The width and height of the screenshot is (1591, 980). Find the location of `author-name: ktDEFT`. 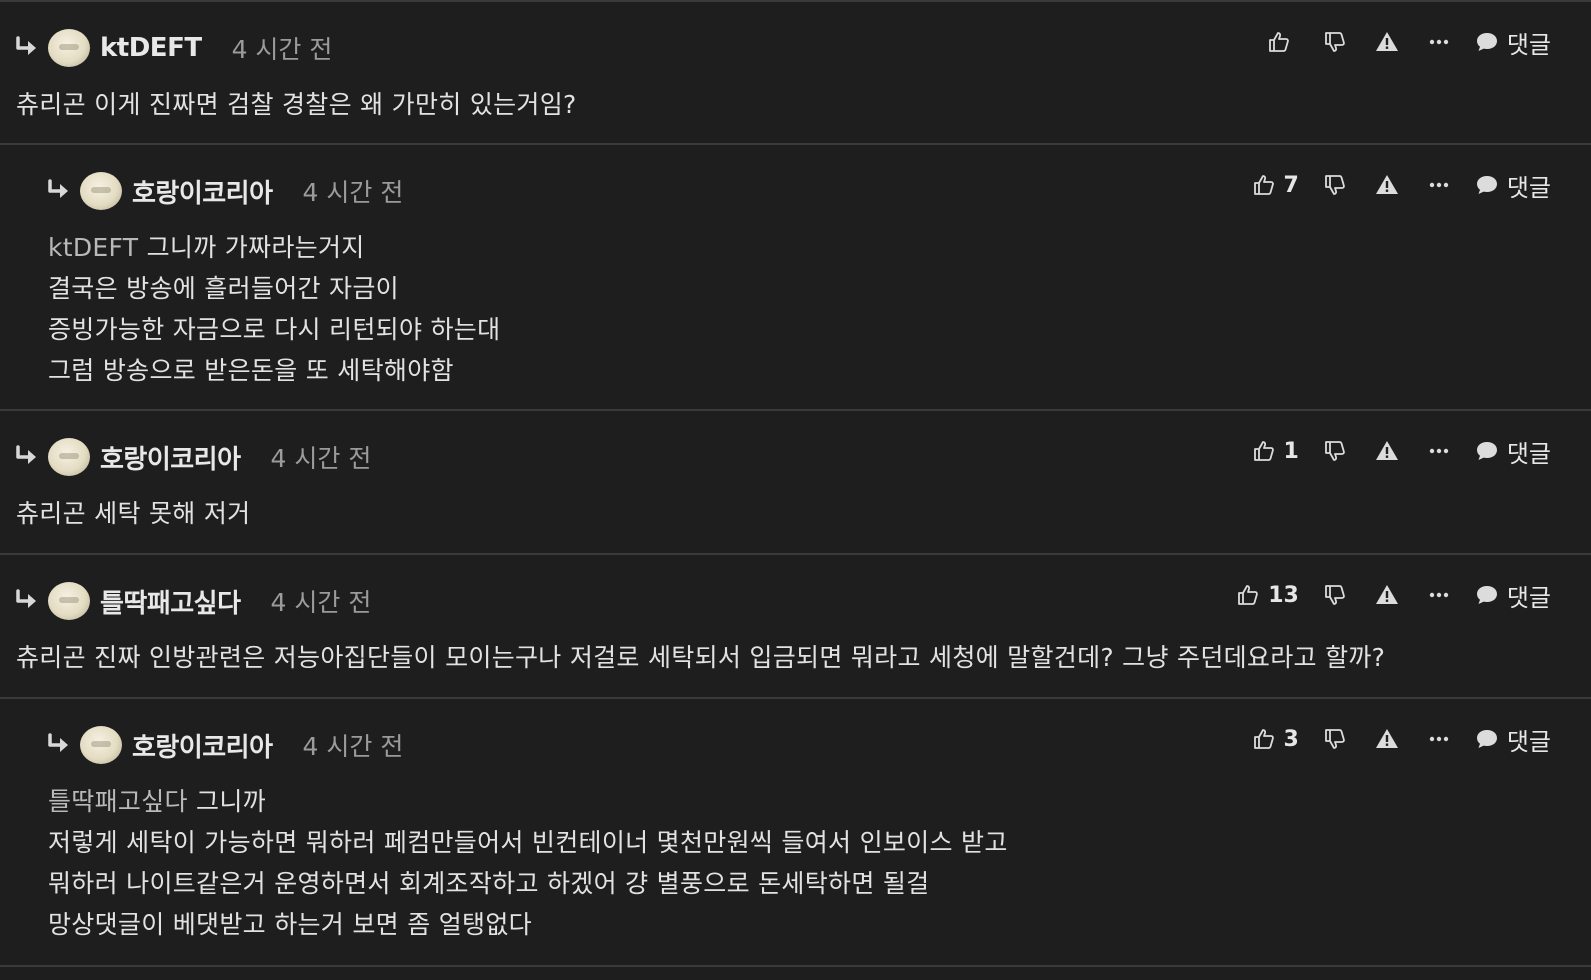

author-name: ktDEFT is located at coordinates (151, 48).